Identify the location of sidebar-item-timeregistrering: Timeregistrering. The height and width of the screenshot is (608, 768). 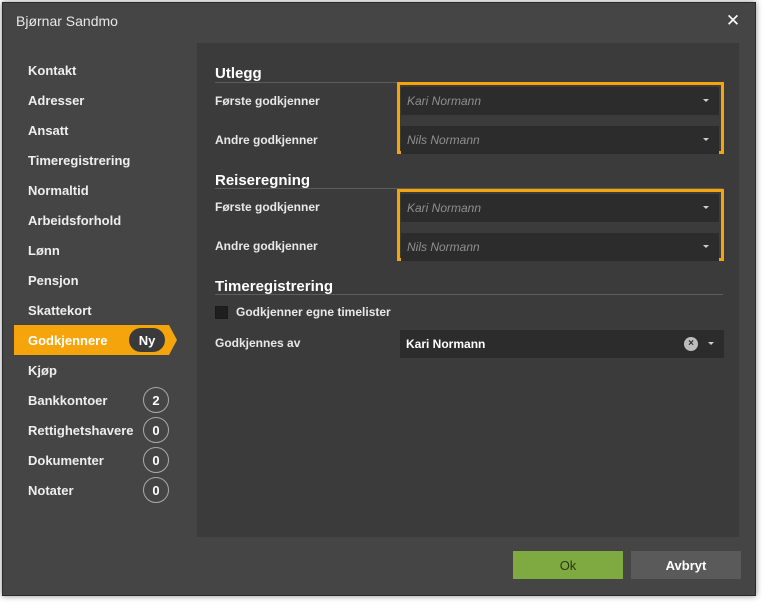
(93, 160).